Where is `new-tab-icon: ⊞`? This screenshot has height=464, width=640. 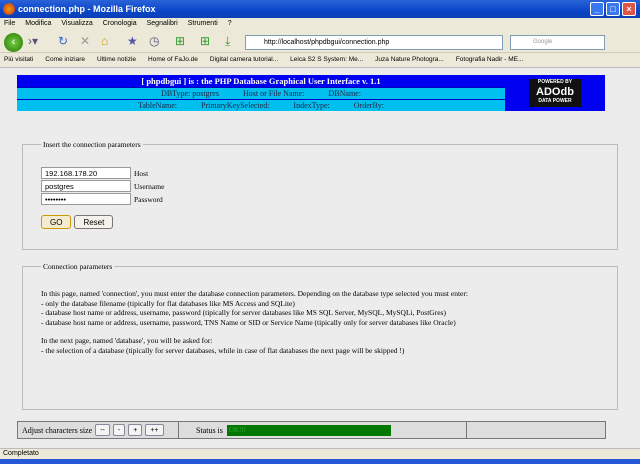 new-tab-icon: ⊞ is located at coordinates (180, 41).